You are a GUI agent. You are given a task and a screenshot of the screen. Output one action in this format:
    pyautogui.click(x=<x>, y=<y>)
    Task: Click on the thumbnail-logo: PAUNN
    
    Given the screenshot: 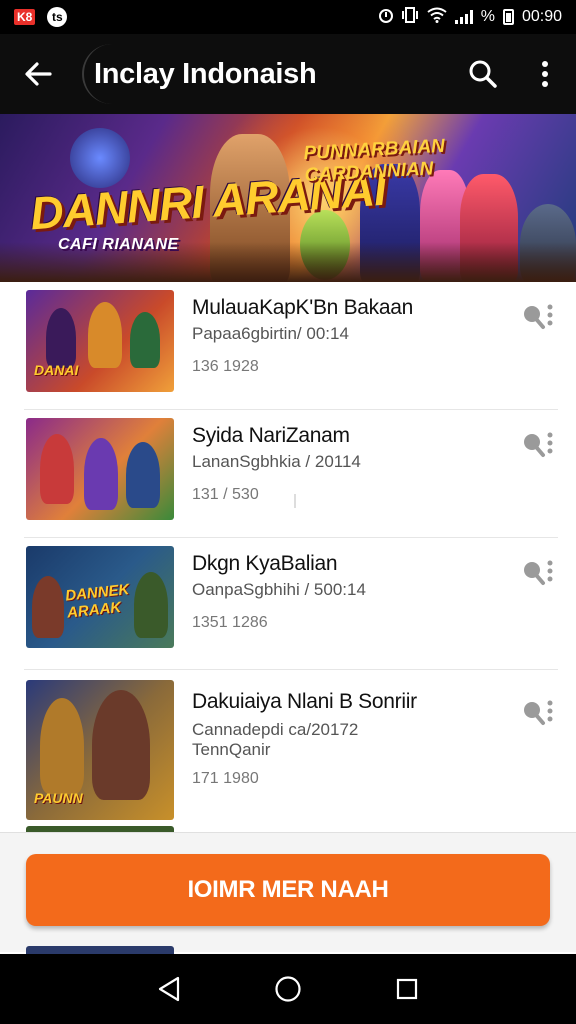 What is the action you would take?
    pyautogui.click(x=58, y=798)
    